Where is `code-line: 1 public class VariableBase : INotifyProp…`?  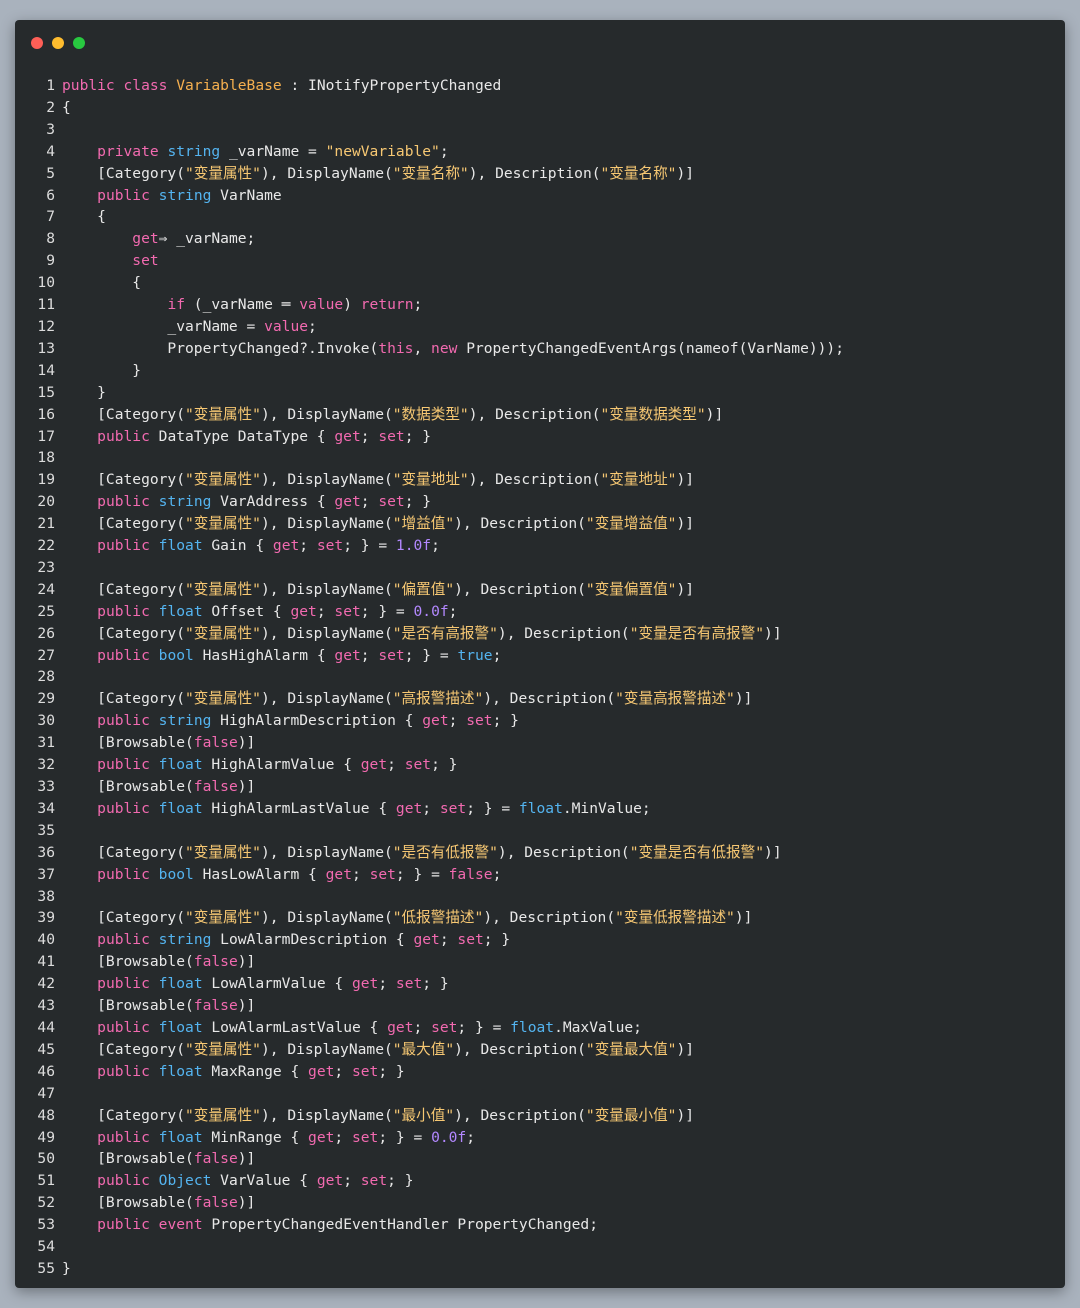
code-line: 1 public class VariableBase : INotifyProp… is located at coordinates (540, 86).